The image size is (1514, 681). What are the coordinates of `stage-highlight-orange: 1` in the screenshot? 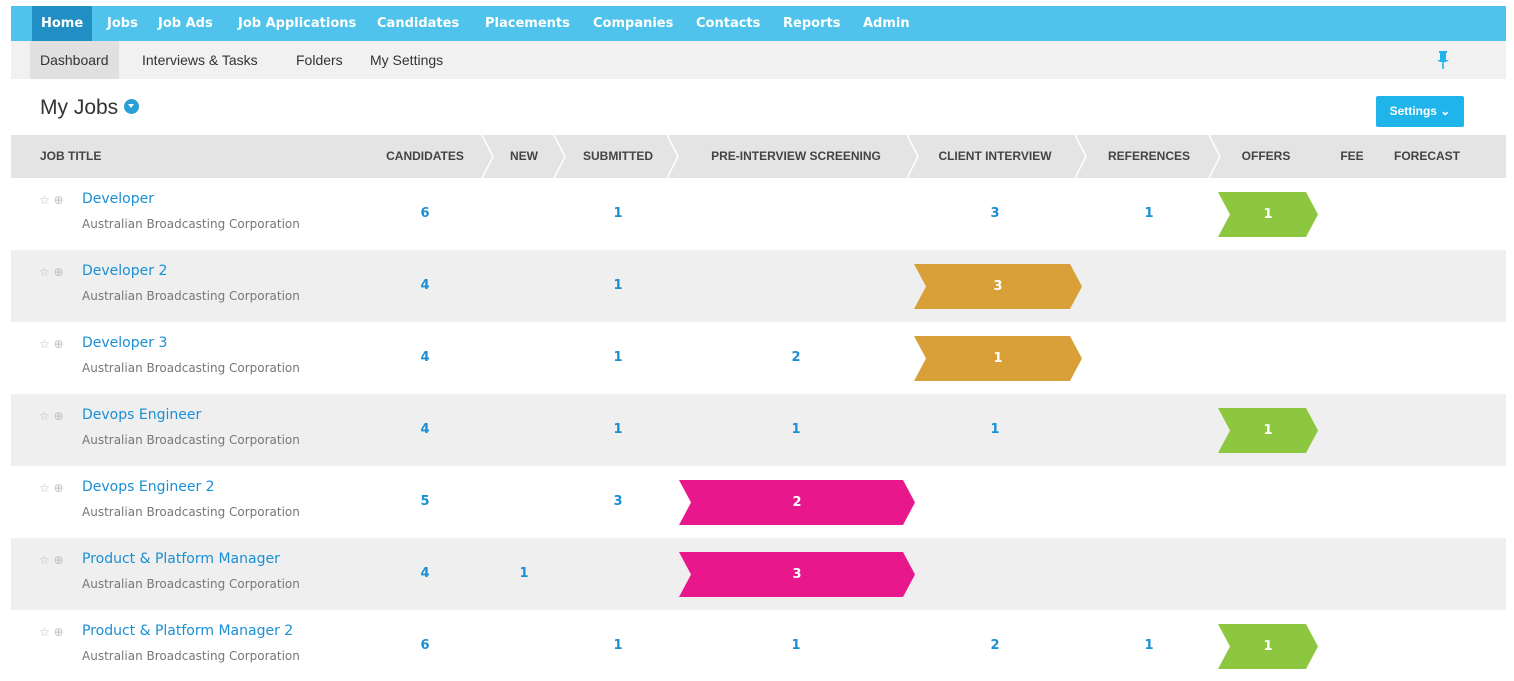 It's located at (998, 358).